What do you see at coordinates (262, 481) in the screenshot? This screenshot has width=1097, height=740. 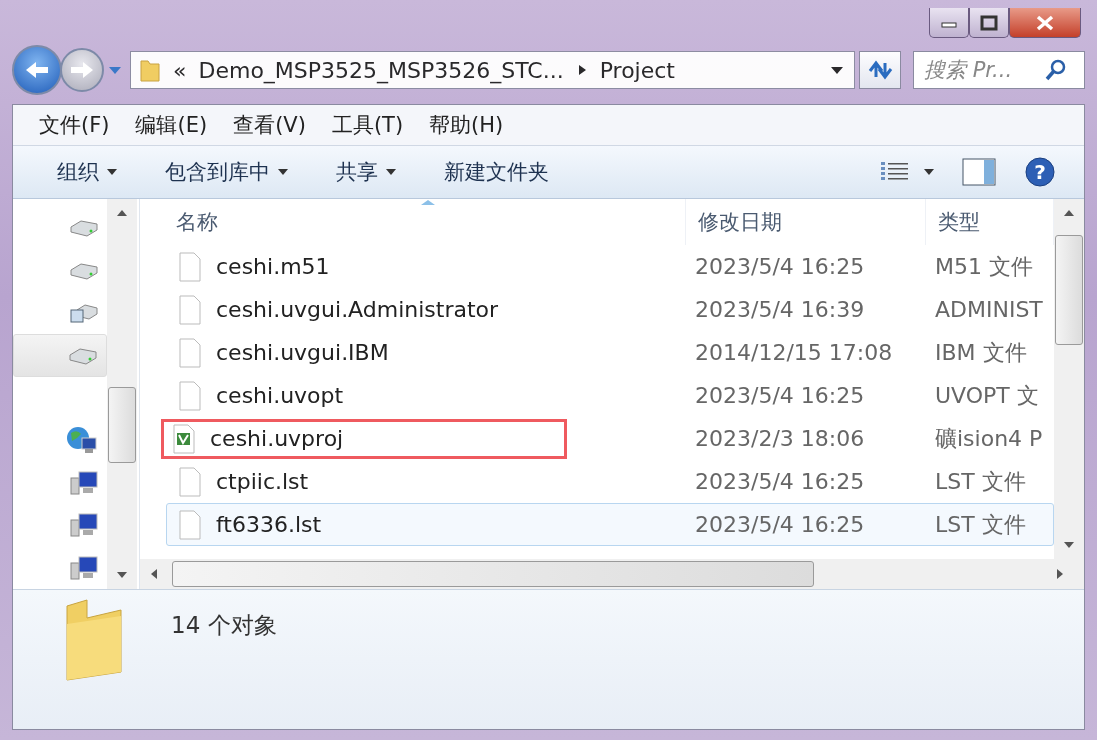 I see `file-name: ctpiic.lst` at bounding box center [262, 481].